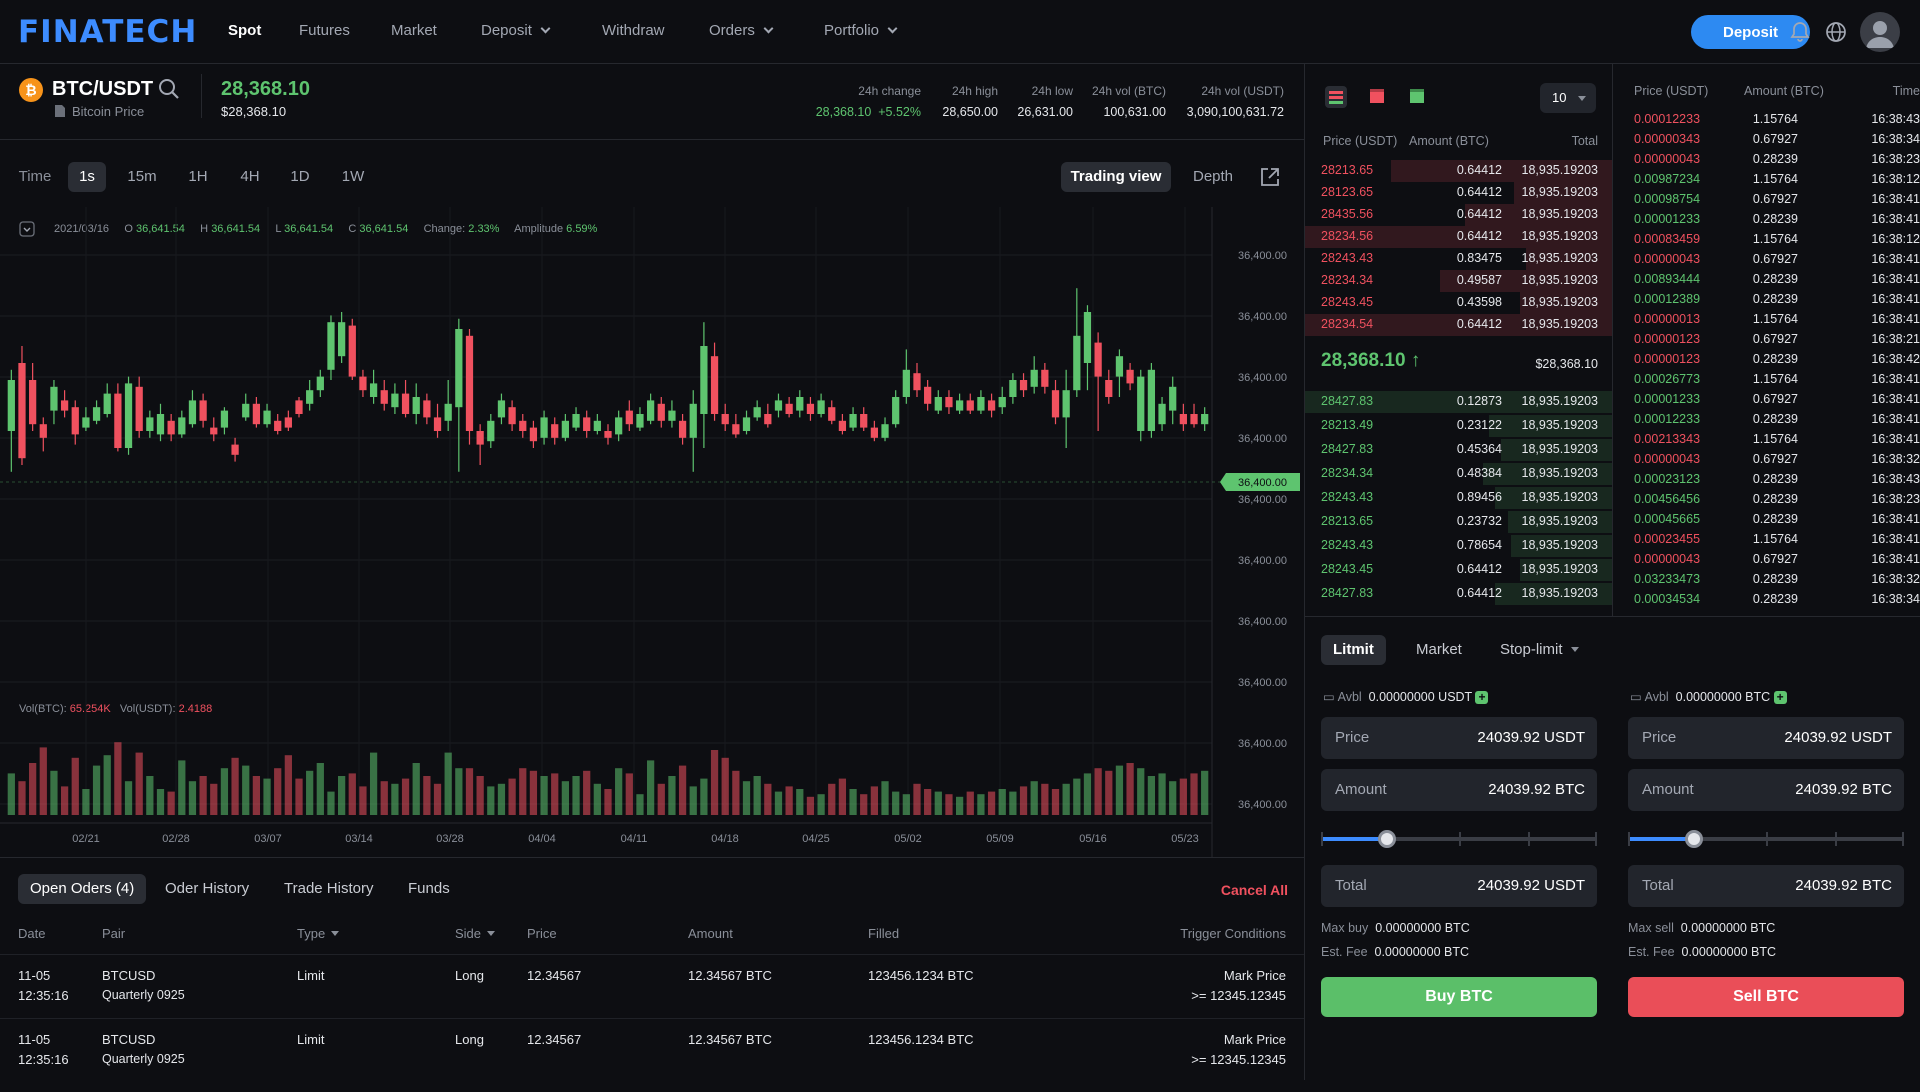 The image size is (1920, 1092). What do you see at coordinates (250, 177) in the screenshot?
I see `interval-4h: 4H` at bounding box center [250, 177].